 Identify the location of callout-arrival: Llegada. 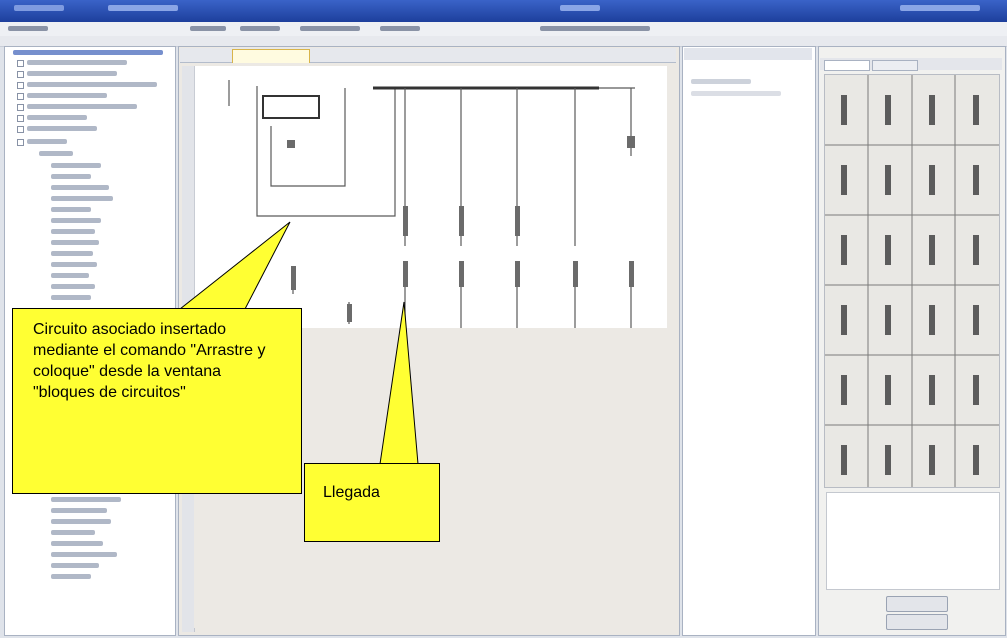
(372, 502).